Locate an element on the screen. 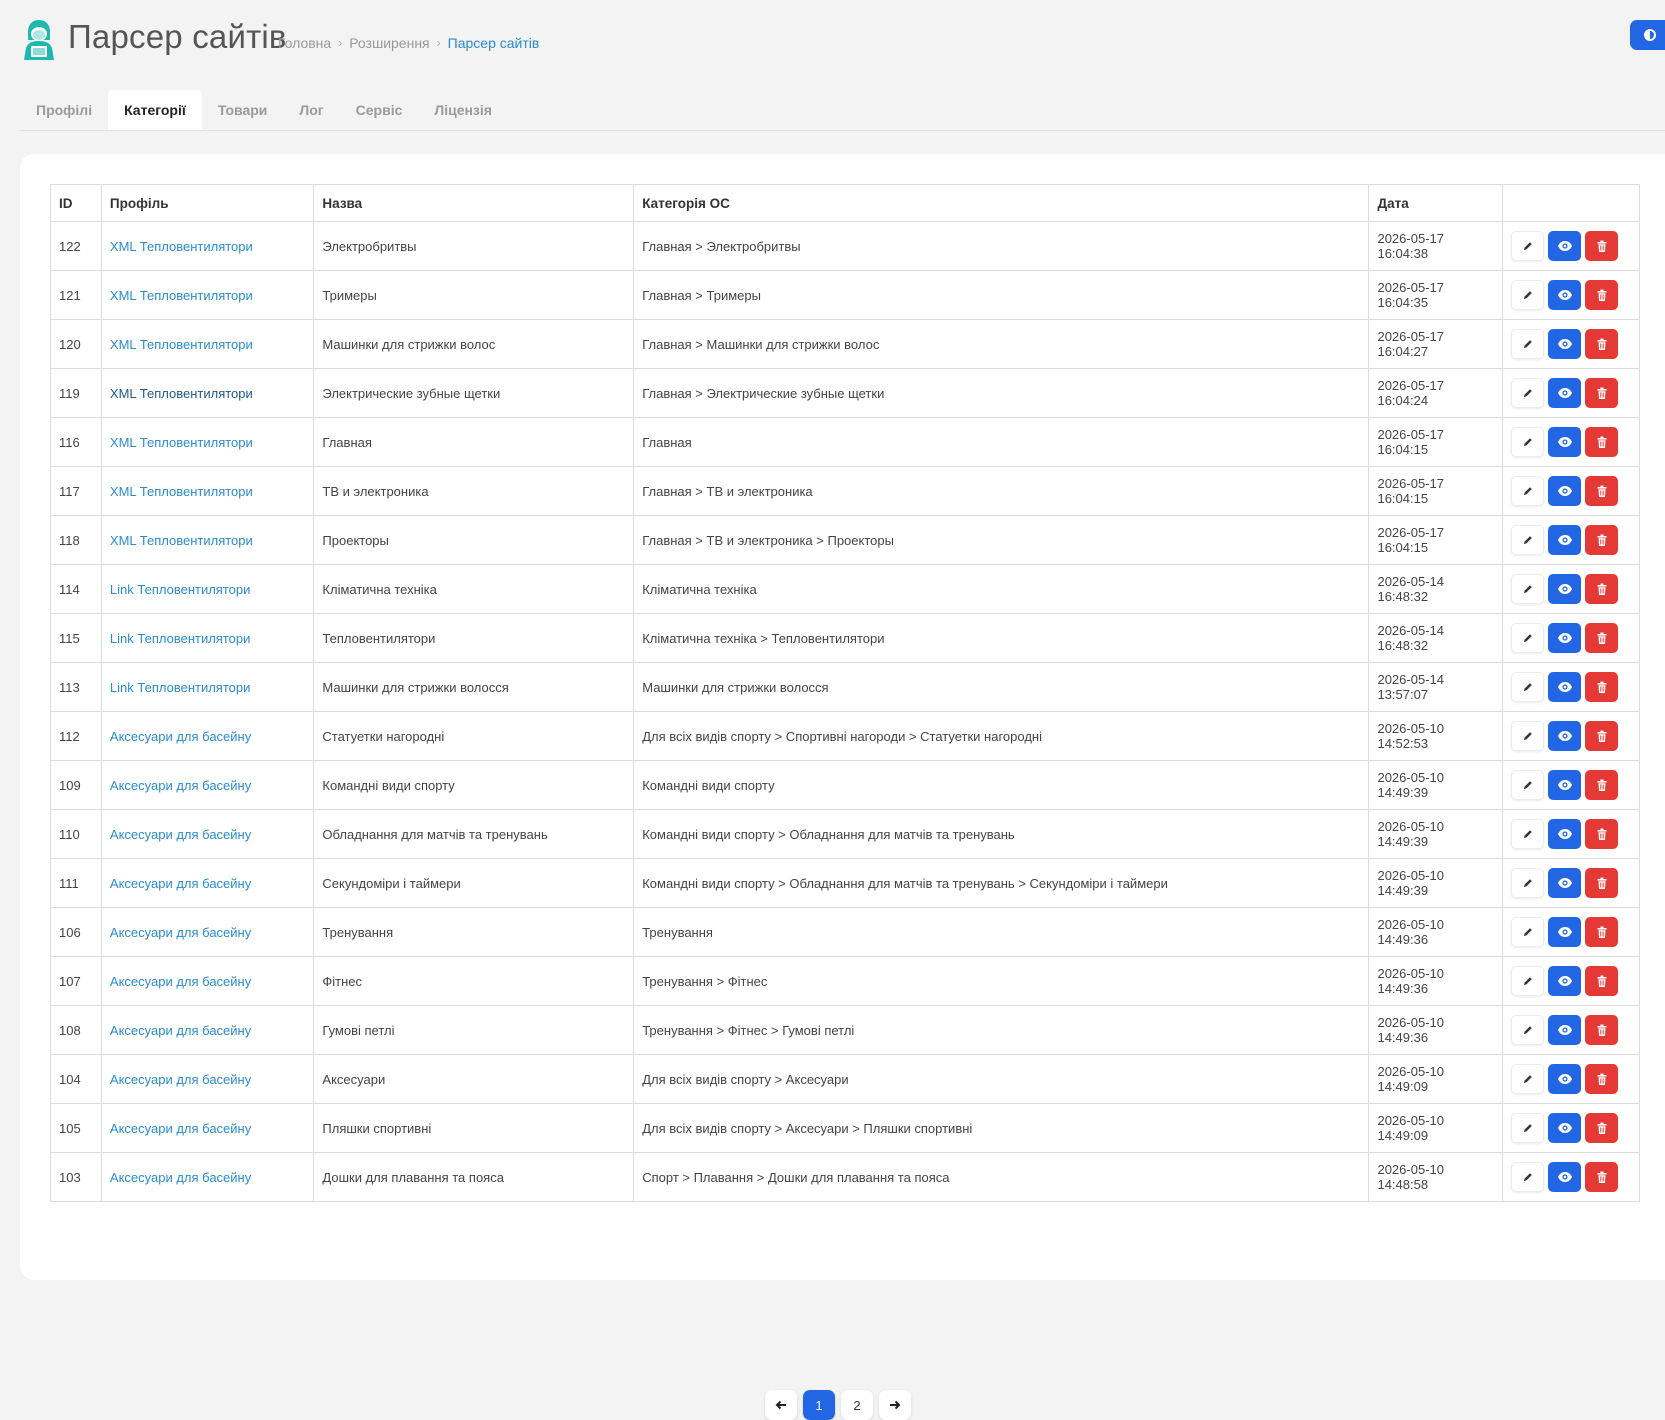 The width and height of the screenshot is (1665, 1420). cell-profile: Аксесуари для басейну is located at coordinates (207, 834).